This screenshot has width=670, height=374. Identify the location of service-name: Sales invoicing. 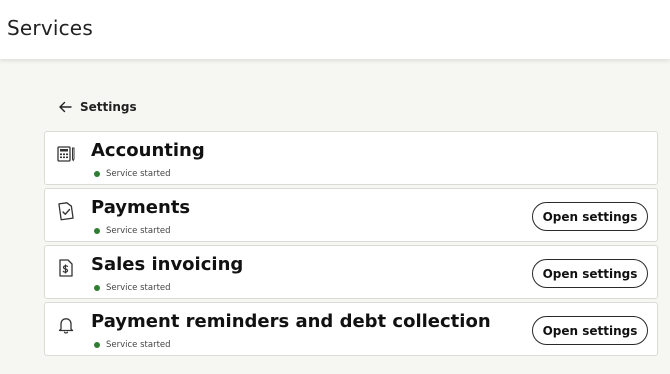
(167, 264).